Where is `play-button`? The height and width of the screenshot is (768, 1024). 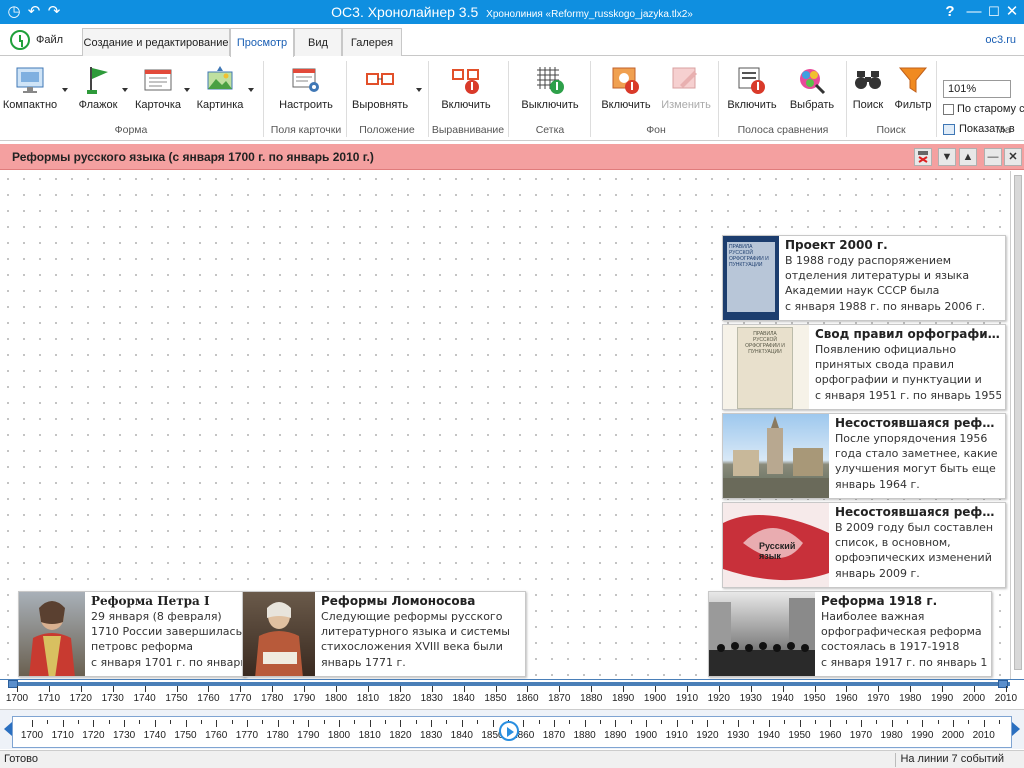 play-button is located at coordinates (509, 731).